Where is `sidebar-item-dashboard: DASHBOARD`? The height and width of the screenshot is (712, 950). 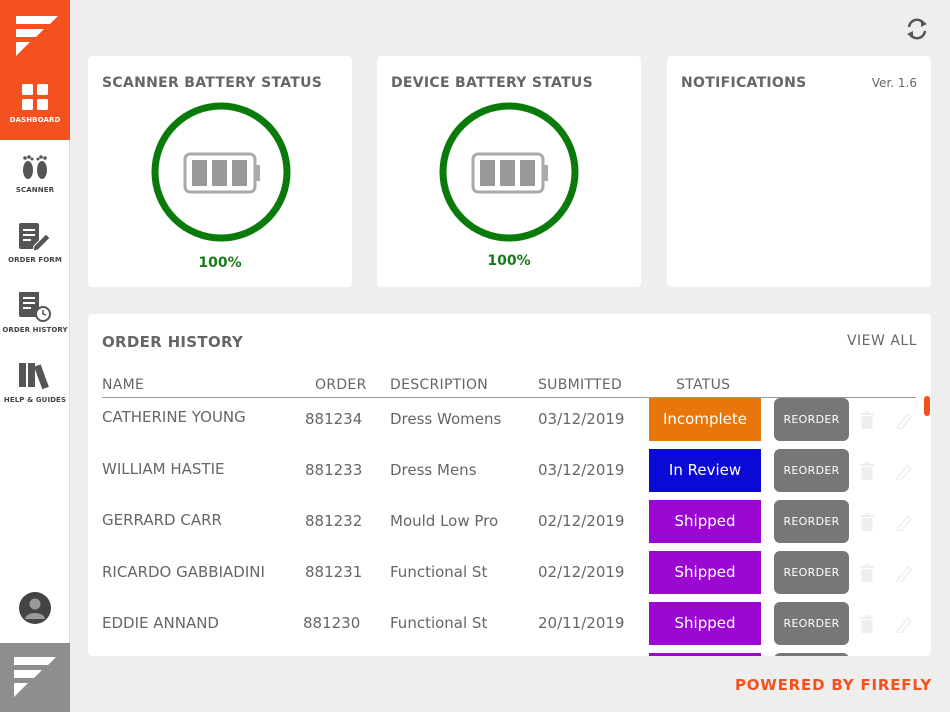
sidebar-item-dashboard: DASHBOARD is located at coordinates (35, 105).